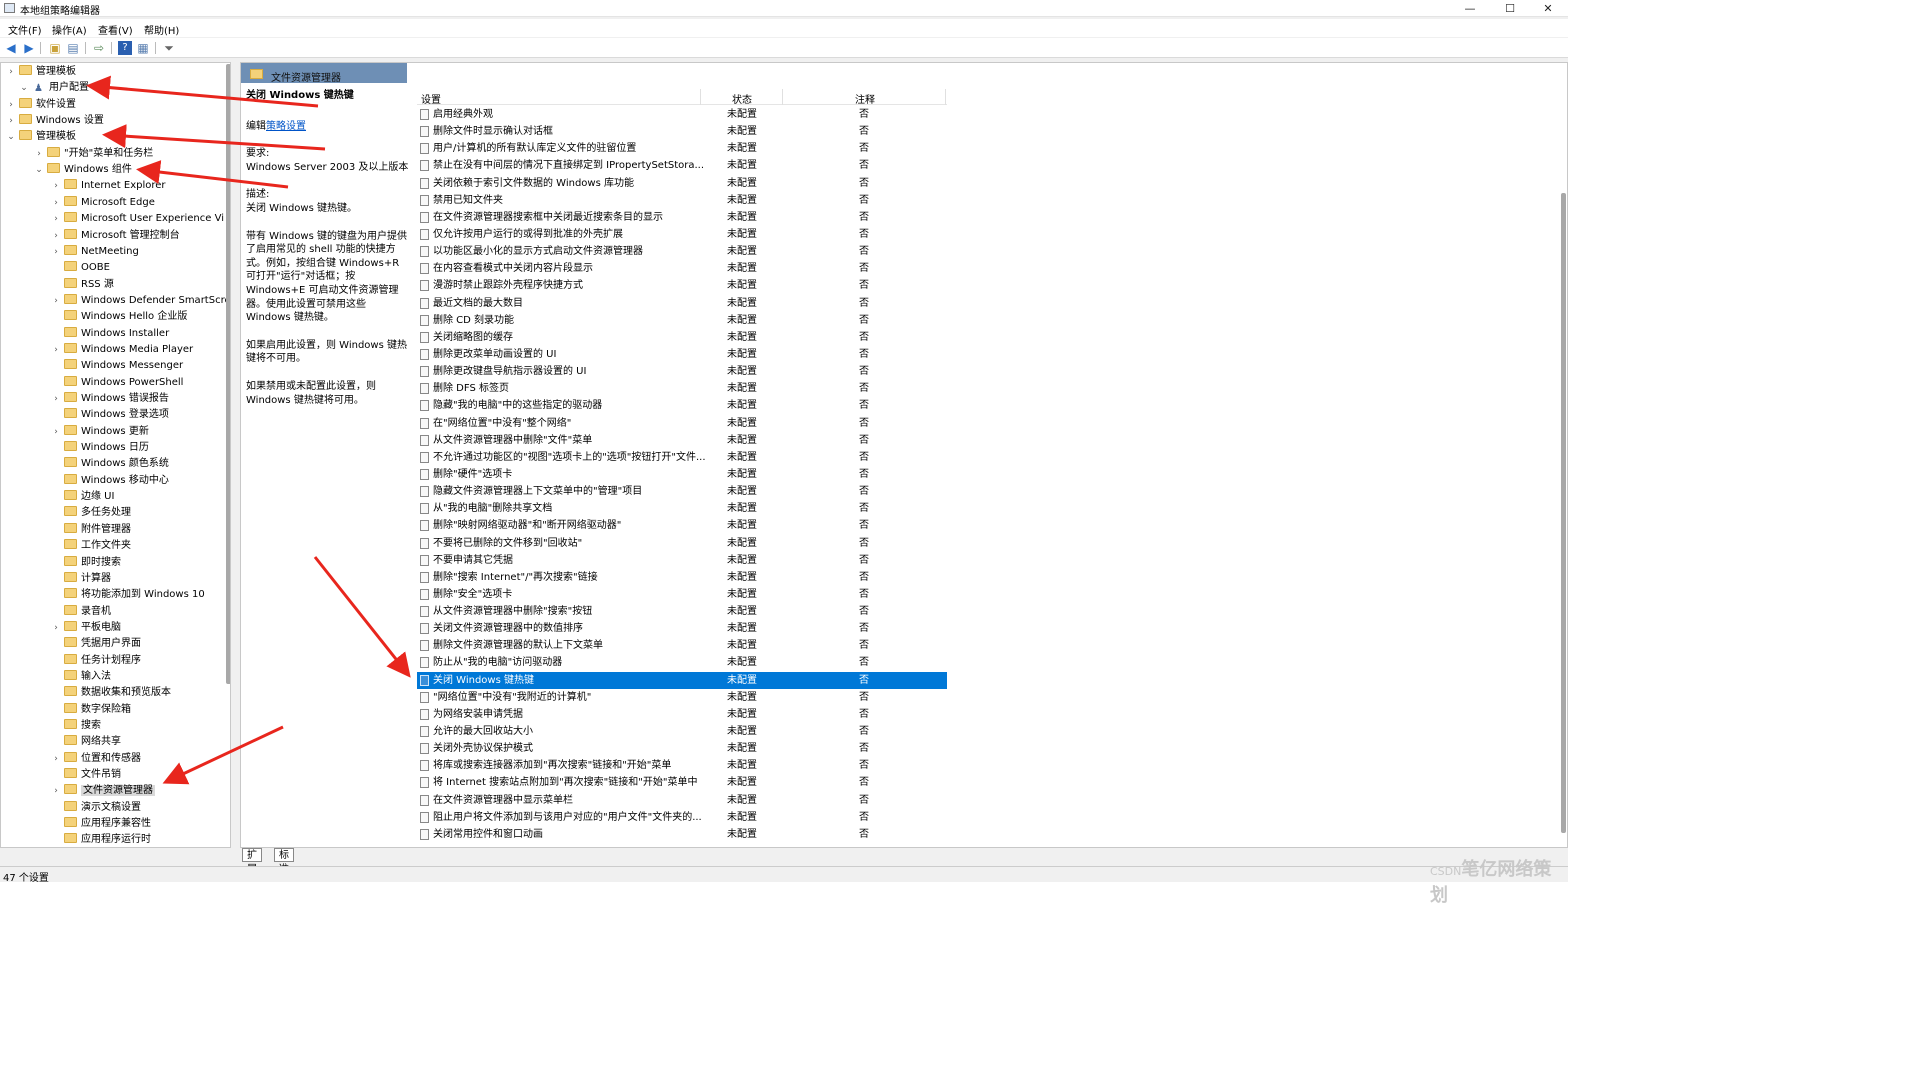 The width and height of the screenshot is (1920, 1080). I want to click on tree-node: 演示文稿设置, so click(96, 808).